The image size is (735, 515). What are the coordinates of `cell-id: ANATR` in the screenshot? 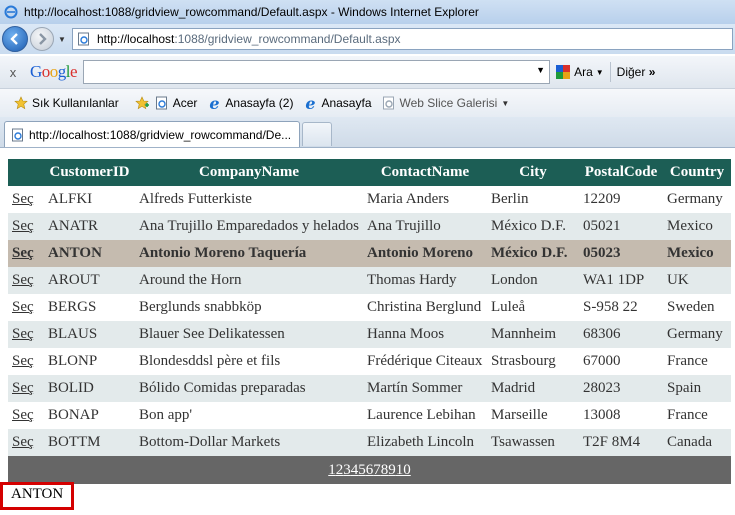 It's located at (89, 226).